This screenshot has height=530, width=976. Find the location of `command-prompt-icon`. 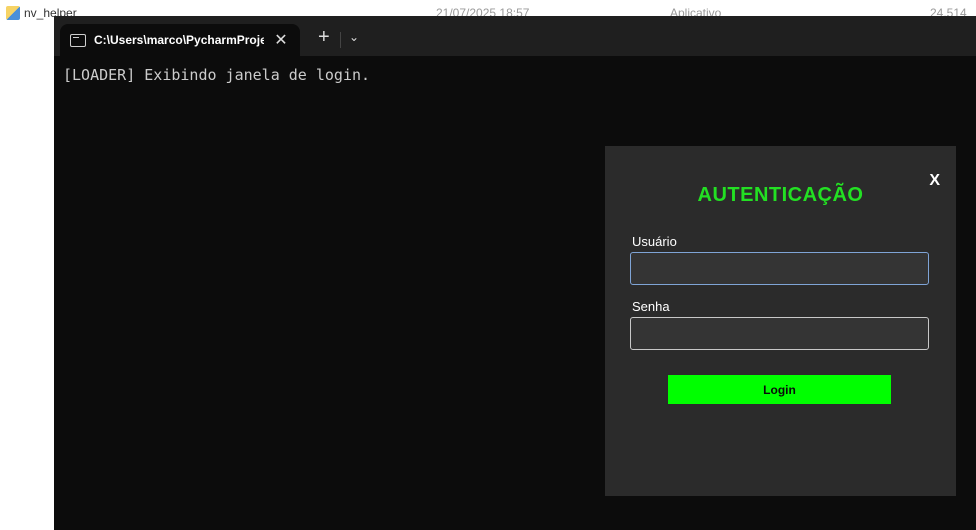

command-prompt-icon is located at coordinates (78, 40).